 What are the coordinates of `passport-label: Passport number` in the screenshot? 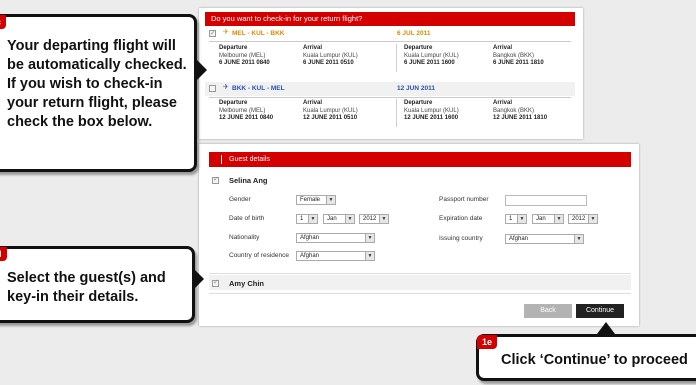 It's located at (464, 199).